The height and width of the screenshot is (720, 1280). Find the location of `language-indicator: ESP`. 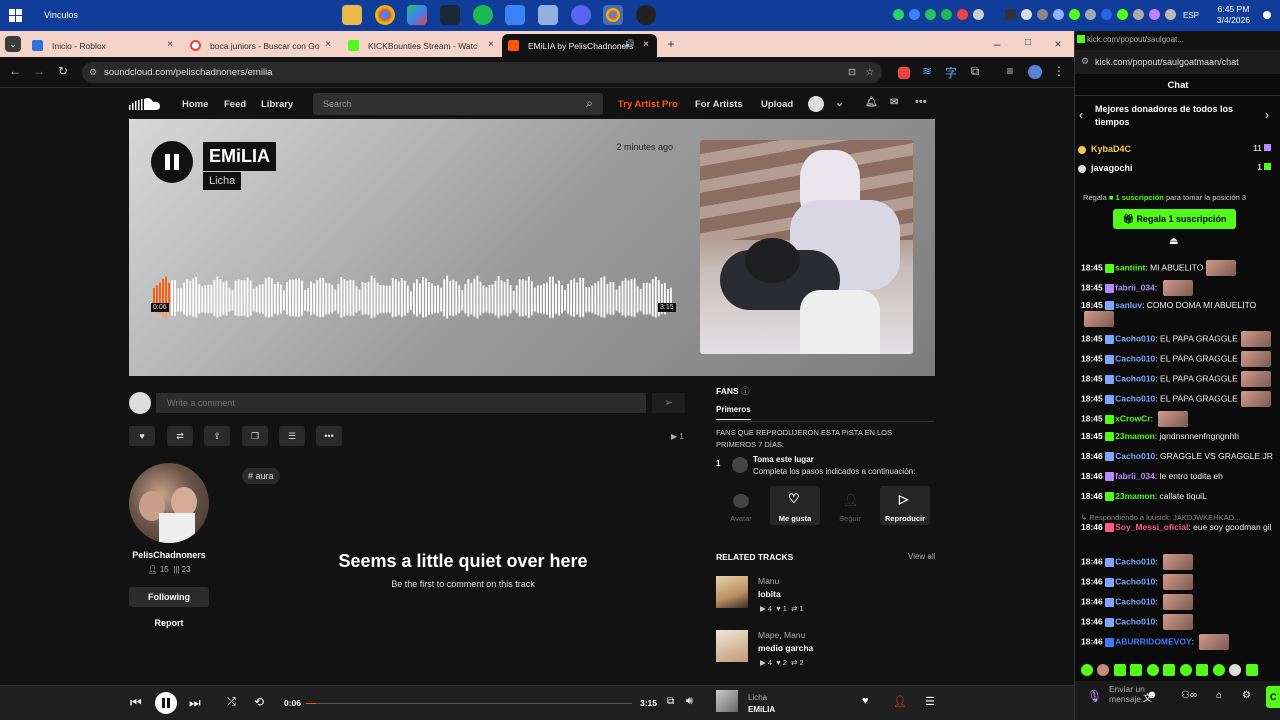

language-indicator: ESP is located at coordinates (1191, 15).